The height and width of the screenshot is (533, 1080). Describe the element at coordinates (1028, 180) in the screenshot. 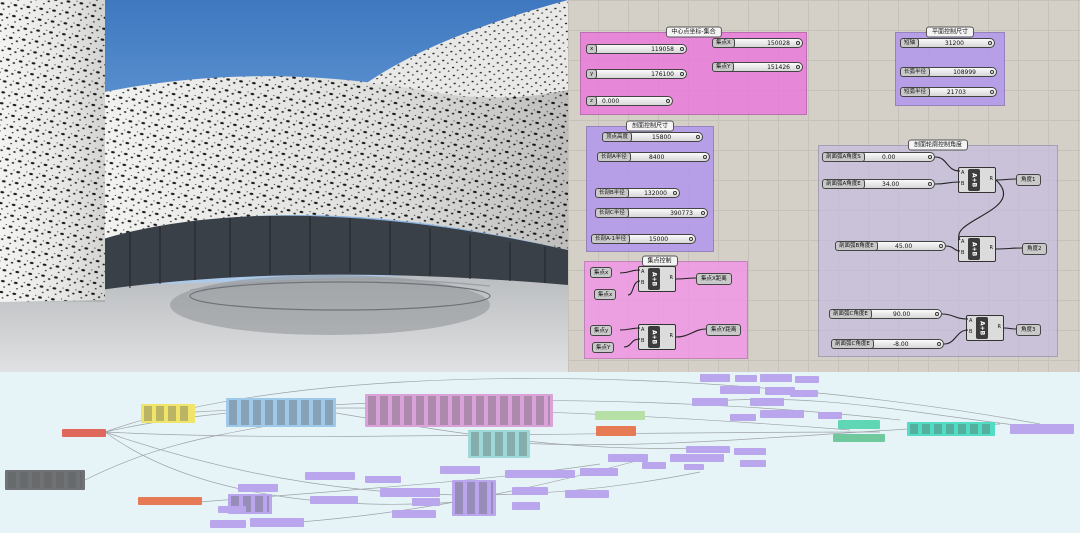

I see `param-angle-1: 角度1` at that location.